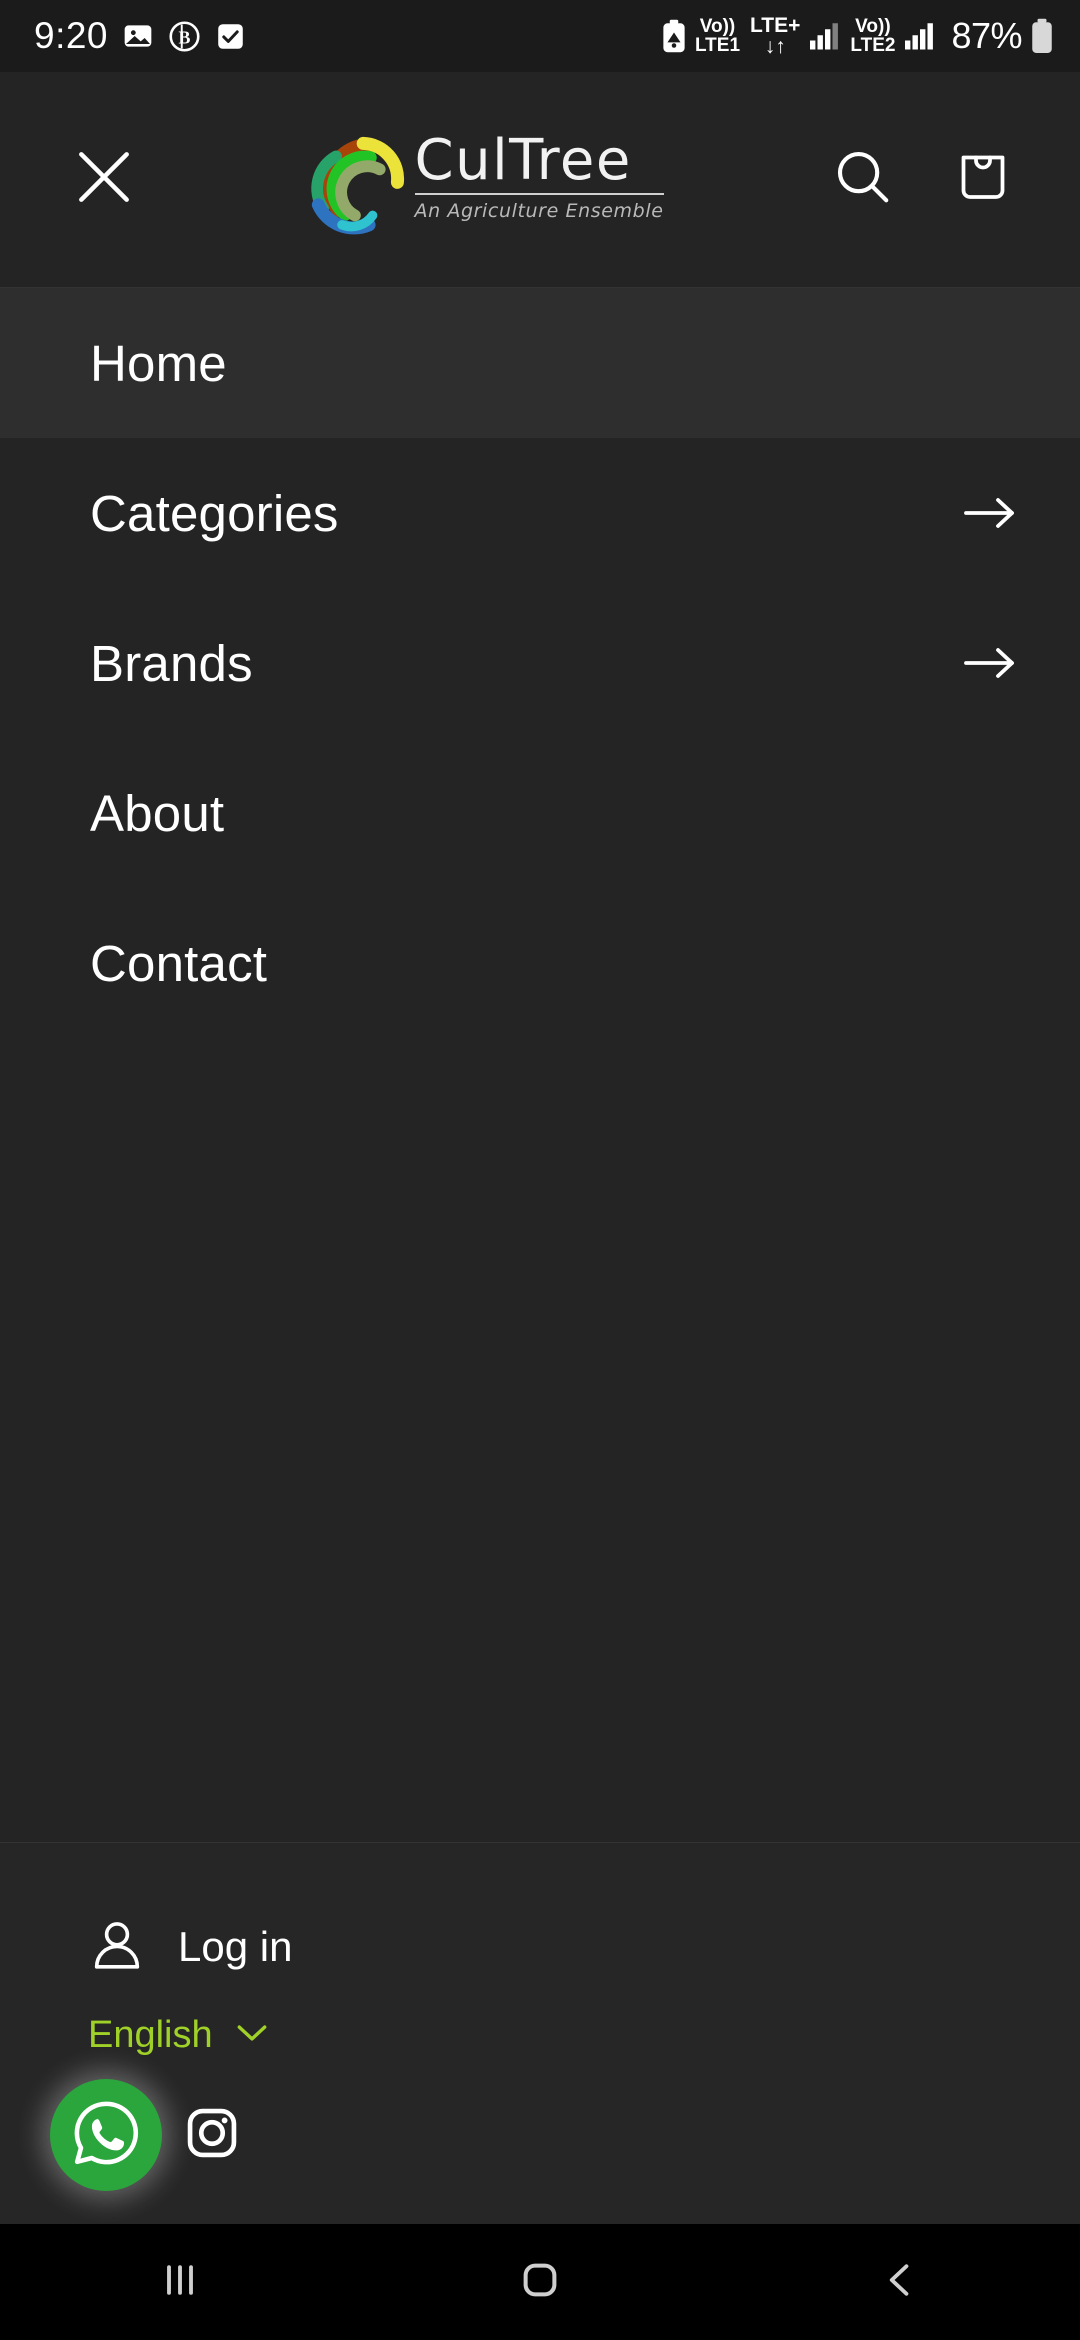  Describe the element at coordinates (920, 36) in the screenshot. I see `signal-bars-sim2-icon` at that location.